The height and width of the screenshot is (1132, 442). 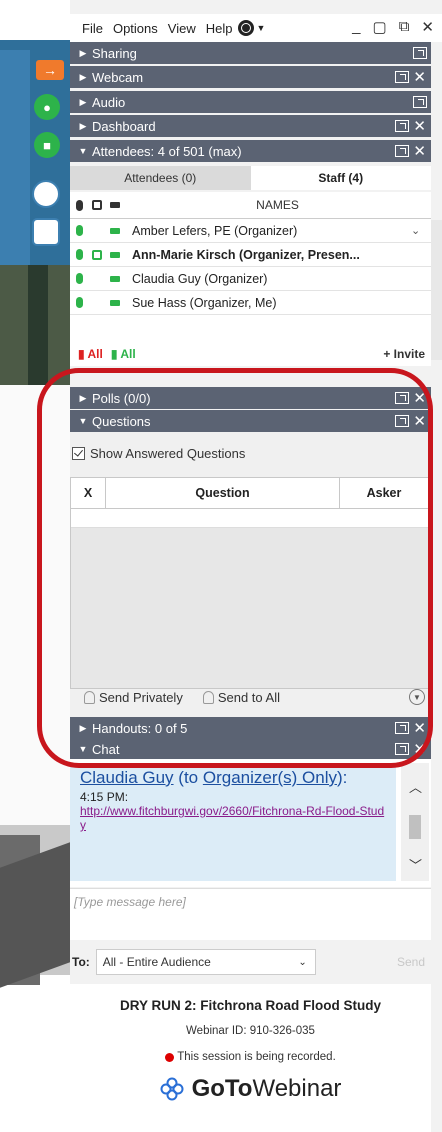 I want to click on language-globe-icon, so click(x=246, y=28).